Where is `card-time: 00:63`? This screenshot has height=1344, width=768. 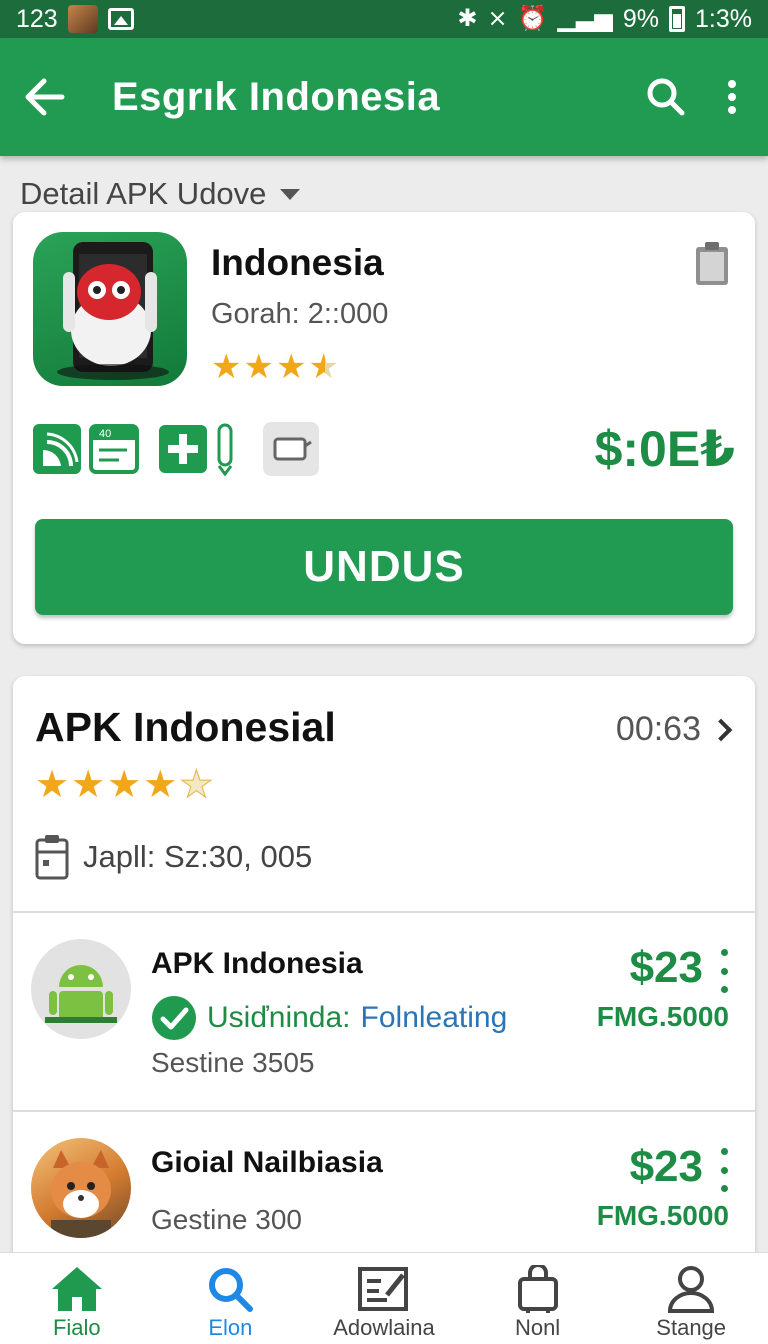
card-time: 00:63 is located at coordinates (658, 729).